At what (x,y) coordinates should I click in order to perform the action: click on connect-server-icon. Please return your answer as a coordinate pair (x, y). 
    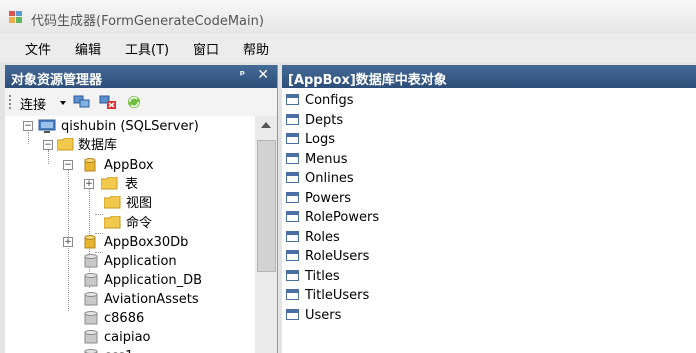
    Looking at the image, I should click on (82, 102).